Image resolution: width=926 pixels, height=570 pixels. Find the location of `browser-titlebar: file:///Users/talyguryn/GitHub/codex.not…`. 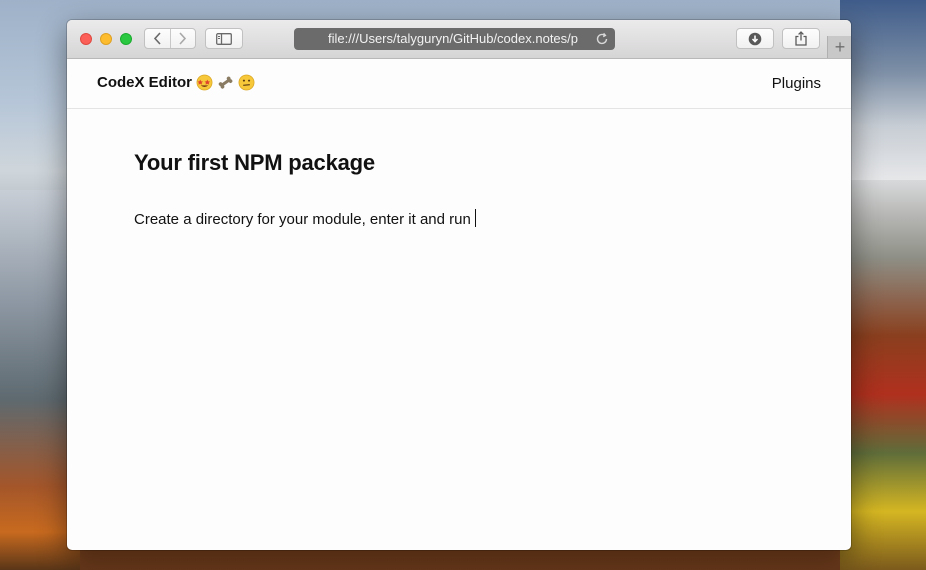

browser-titlebar: file:///Users/talyguryn/GitHub/codex.not… is located at coordinates (459, 39).